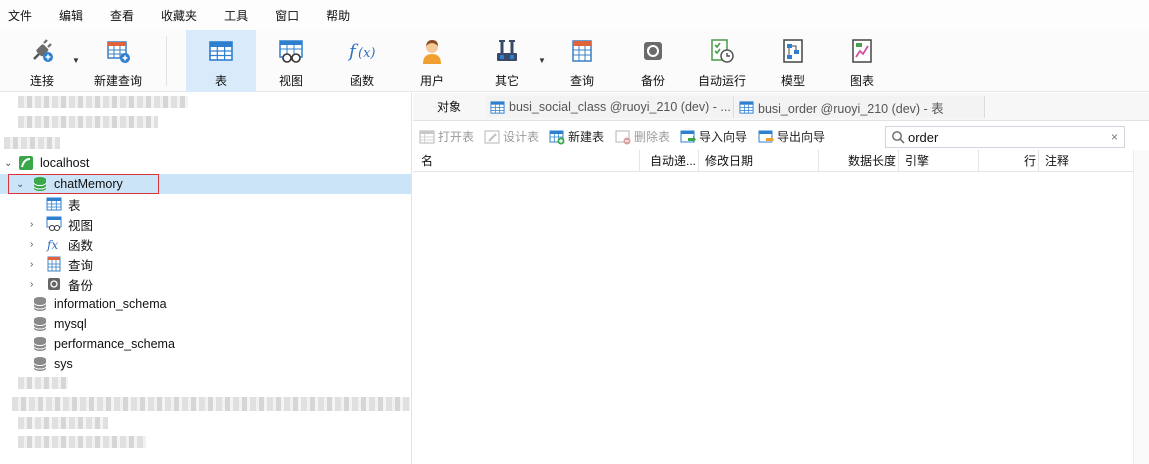 The height and width of the screenshot is (464, 1149). I want to click on tree-label-queries: 查询, so click(81, 265).